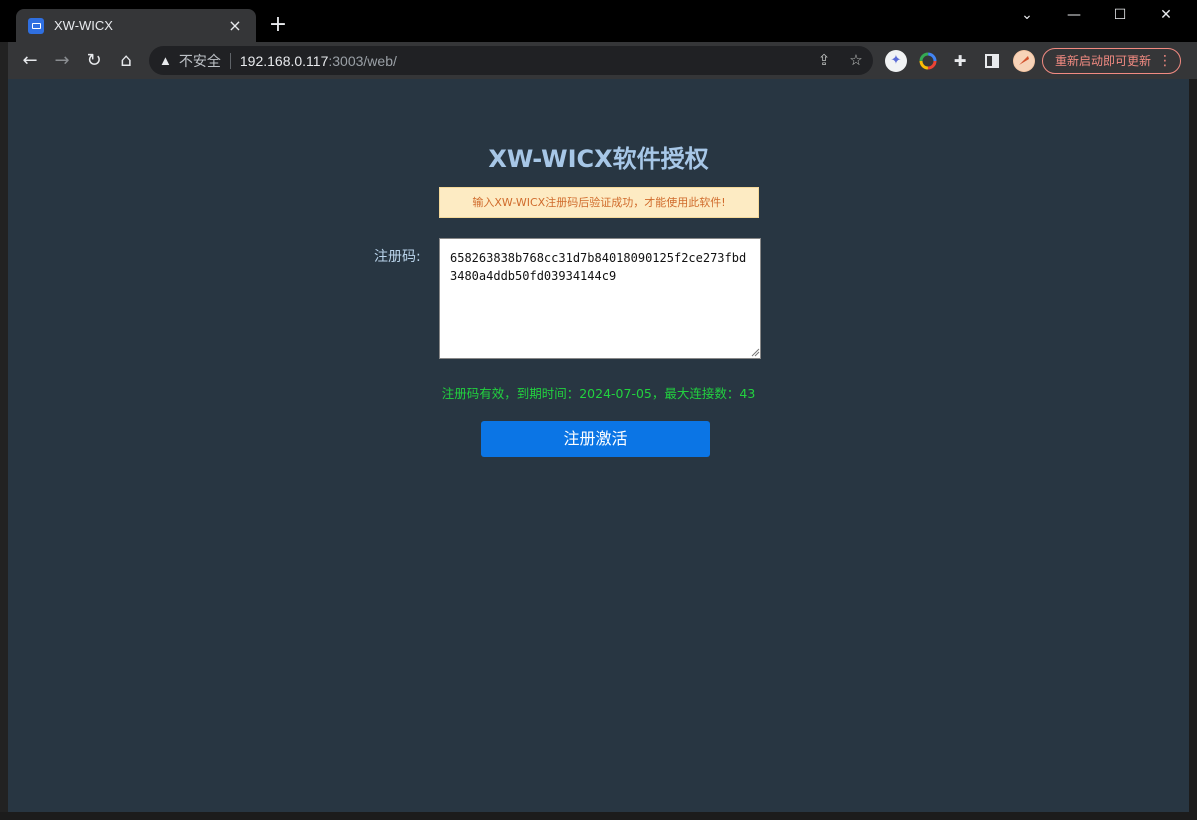 This screenshot has width=1197, height=820. Describe the element at coordinates (126, 61) in the screenshot. I see `home-button: ⌂` at that location.